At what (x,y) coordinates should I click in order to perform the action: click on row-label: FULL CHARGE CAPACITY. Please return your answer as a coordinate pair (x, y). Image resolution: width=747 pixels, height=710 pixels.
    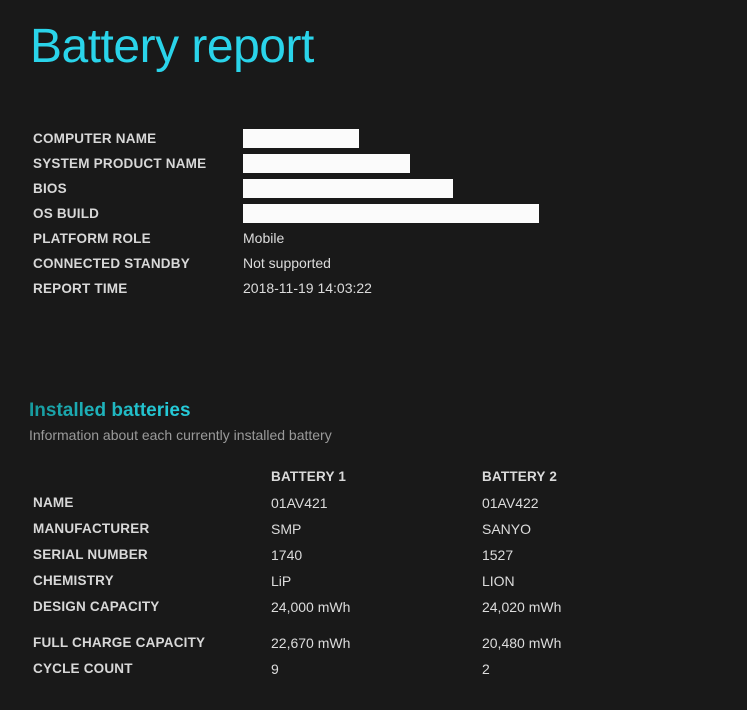
    Looking at the image, I should click on (119, 642).